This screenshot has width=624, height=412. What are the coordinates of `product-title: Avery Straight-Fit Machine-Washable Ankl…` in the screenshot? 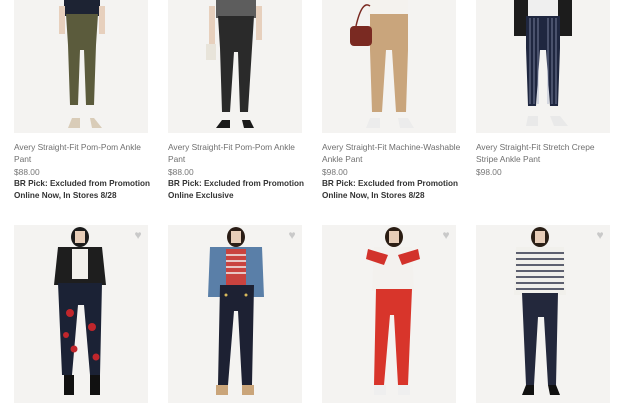 It's located at (392, 153).